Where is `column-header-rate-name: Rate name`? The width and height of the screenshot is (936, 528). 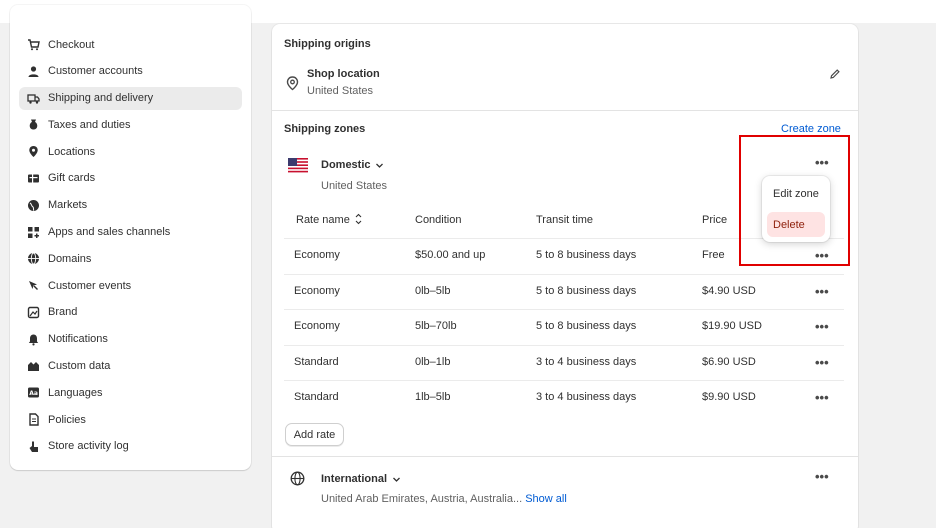
column-header-rate-name: Rate name is located at coordinates (323, 220).